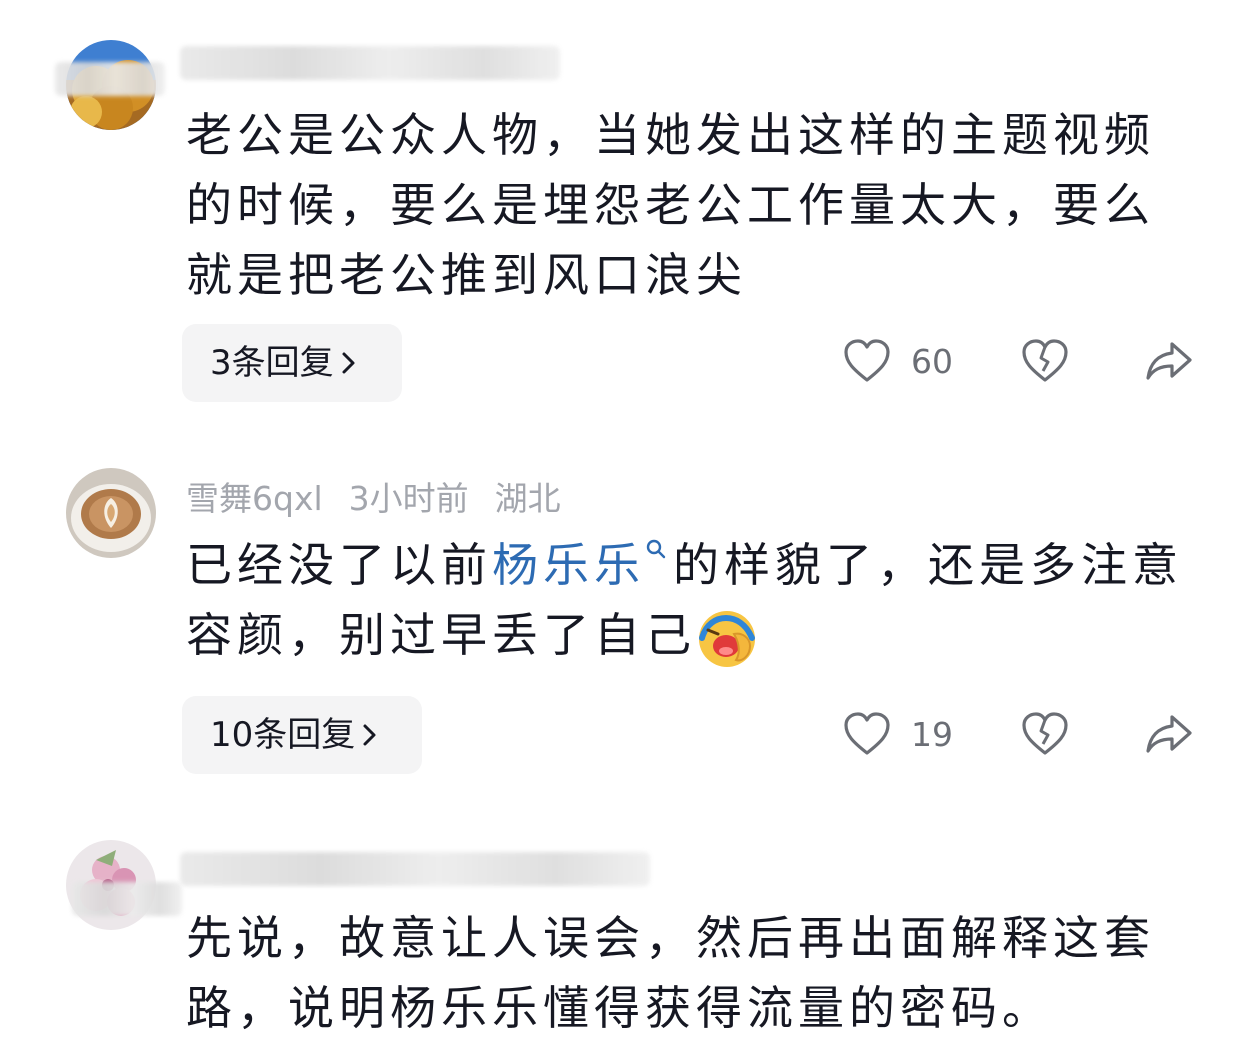 The height and width of the screenshot is (1056, 1260). I want to click on comment-text: 先说，故意让人误会，然后再出面解释这套路，说明杨乐乐懂得获得流量的密码。, so click(670, 973).